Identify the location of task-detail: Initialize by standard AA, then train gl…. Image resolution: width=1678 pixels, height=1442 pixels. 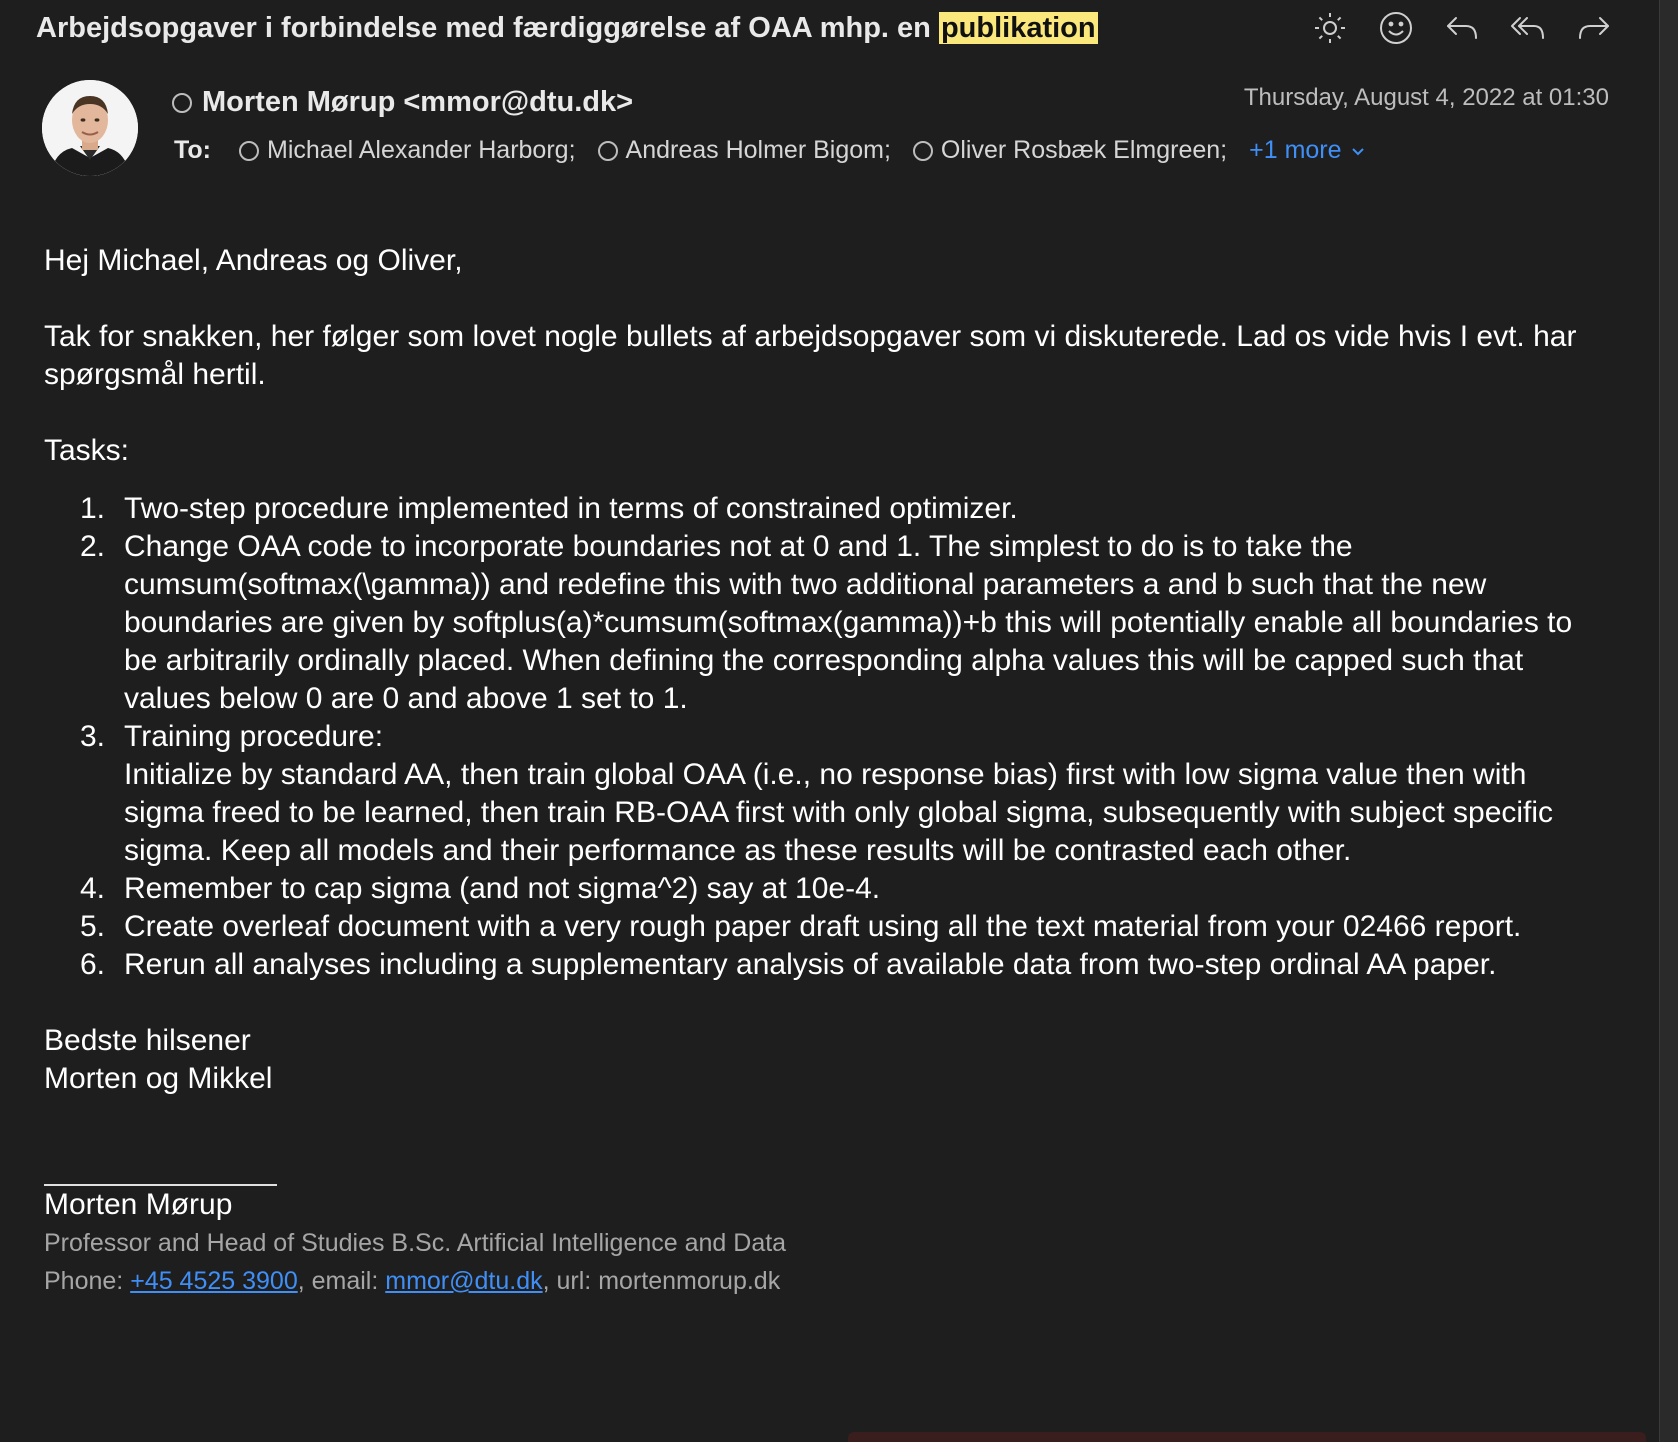
(839, 812).